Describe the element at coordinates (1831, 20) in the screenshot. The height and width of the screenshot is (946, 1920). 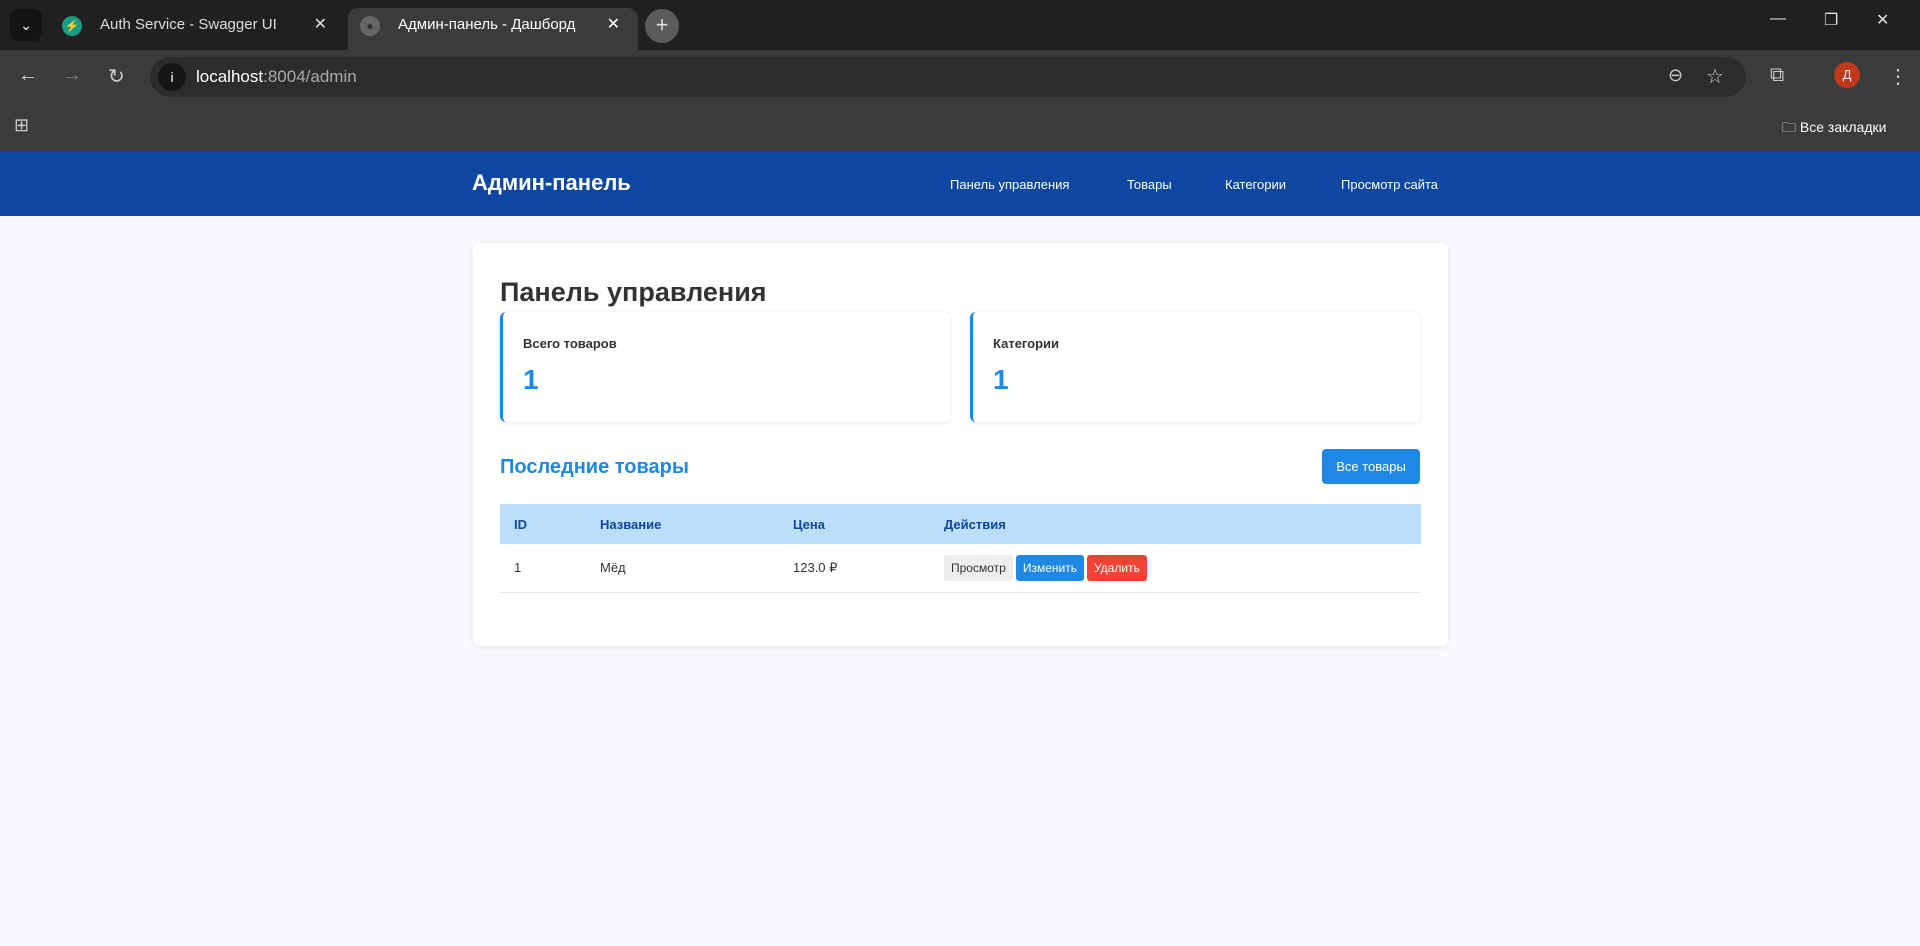
I see `restore-icon: ❐` at that location.